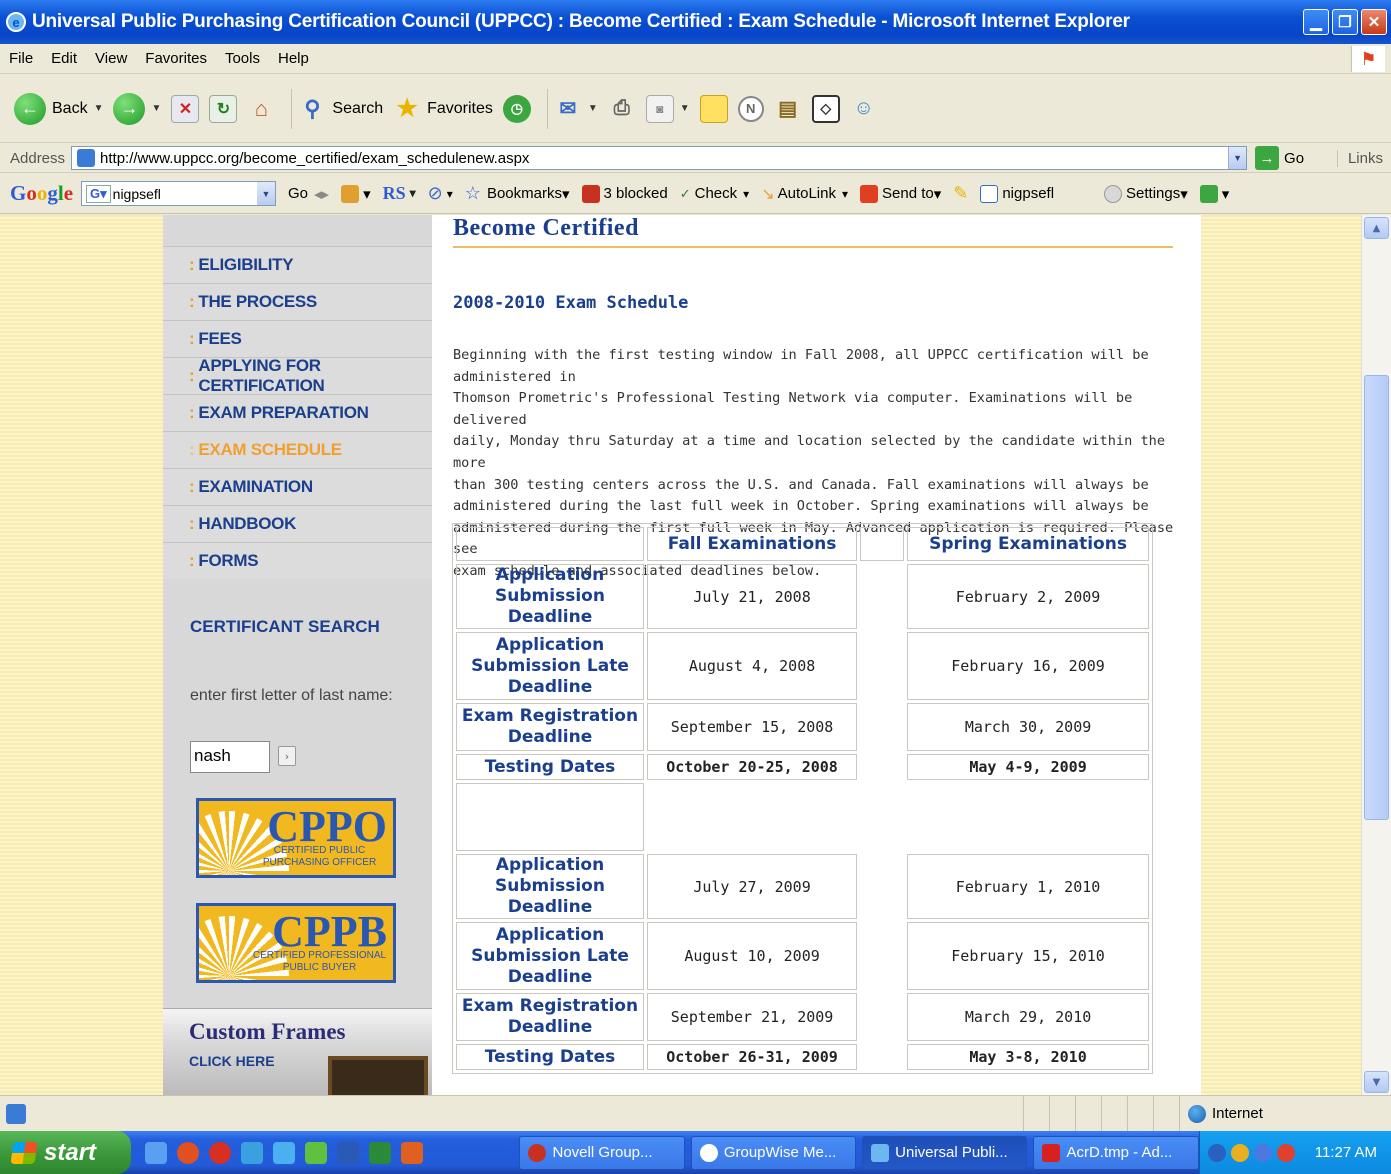 This screenshot has height=1174, width=1391. What do you see at coordinates (232, 1061) in the screenshot?
I see `custom-frames-link: CLICK HERE` at bounding box center [232, 1061].